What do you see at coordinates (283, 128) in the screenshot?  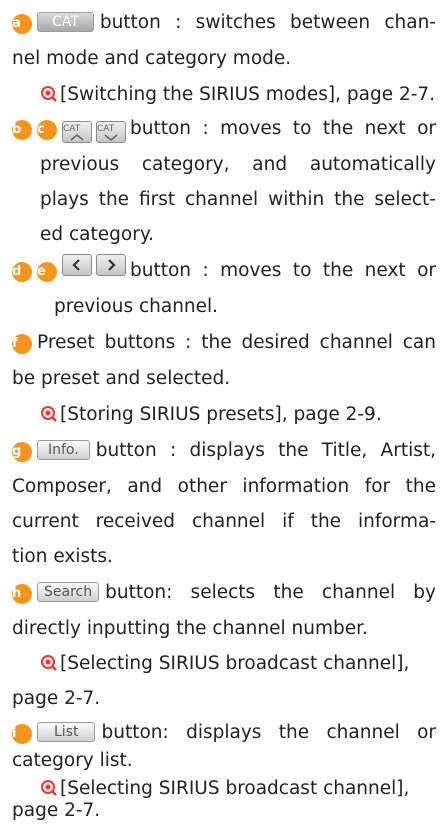 I see `item-bc-text-1: button : moves to the next or` at bounding box center [283, 128].